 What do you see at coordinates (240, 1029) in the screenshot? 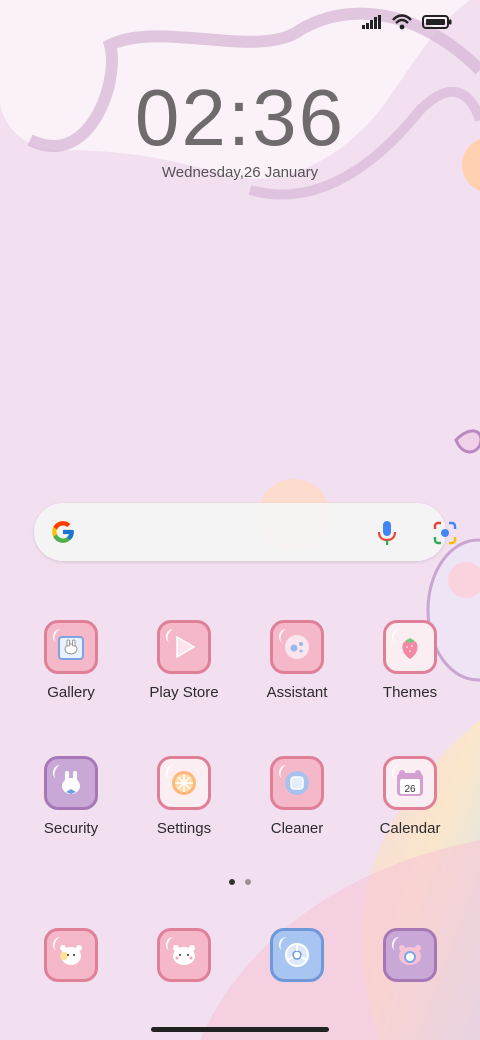
I see `home-indicator` at bounding box center [240, 1029].